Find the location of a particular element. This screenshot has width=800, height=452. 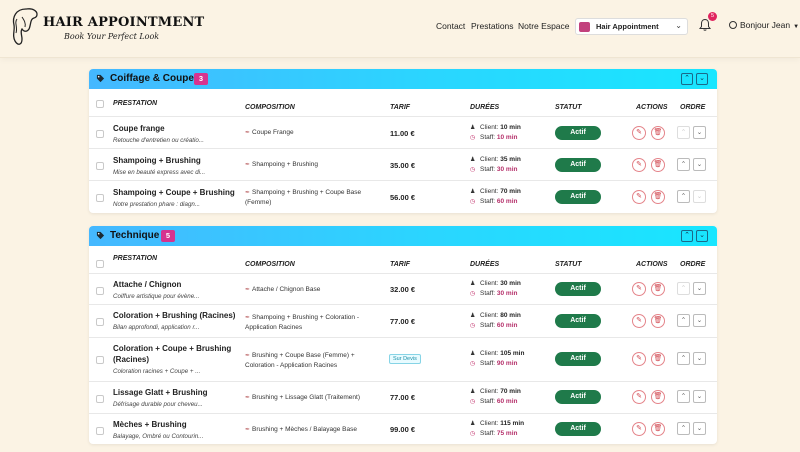

user-icon is located at coordinates (733, 25).